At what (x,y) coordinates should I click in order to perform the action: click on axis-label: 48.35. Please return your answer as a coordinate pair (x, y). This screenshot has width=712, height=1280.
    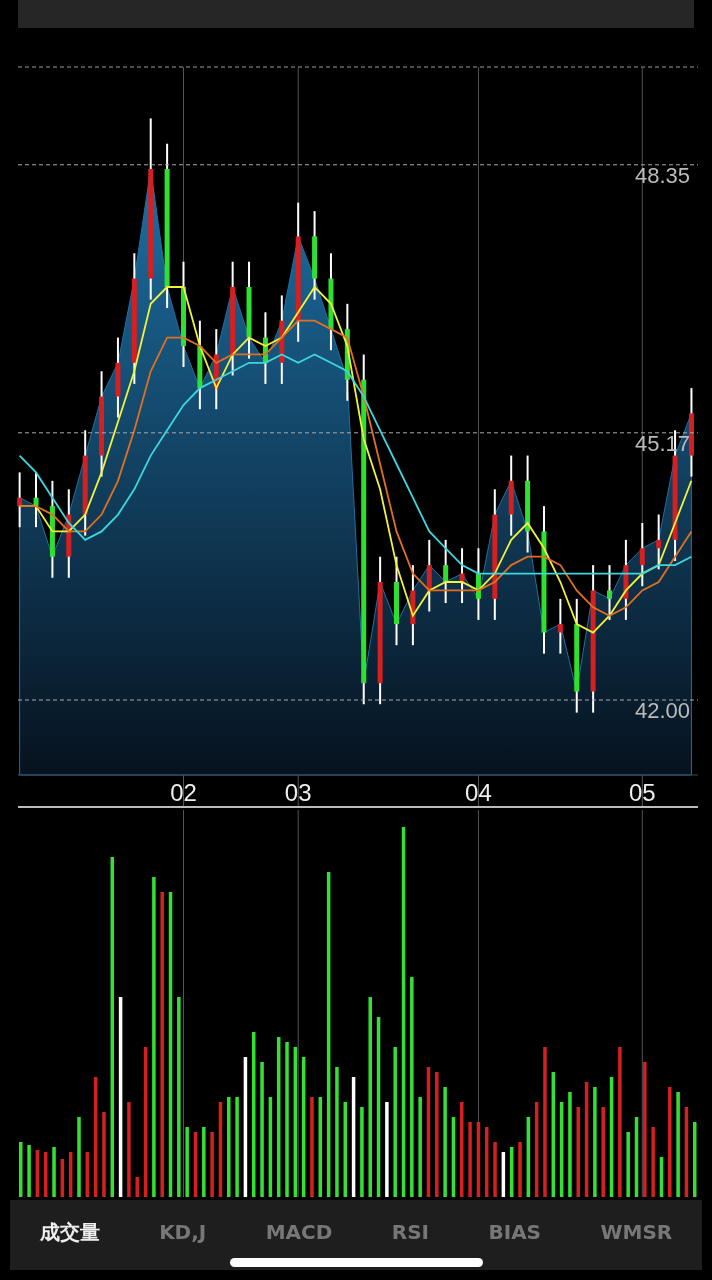
    Looking at the image, I should click on (662, 176).